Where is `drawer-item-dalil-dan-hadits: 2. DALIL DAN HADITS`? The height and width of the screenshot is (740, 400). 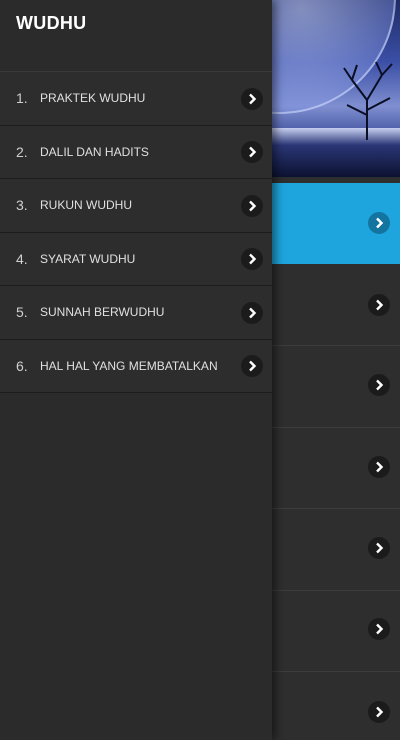
drawer-item-dalil-dan-hadits: 2. DALIL DAN HADITS is located at coordinates (136, 152).